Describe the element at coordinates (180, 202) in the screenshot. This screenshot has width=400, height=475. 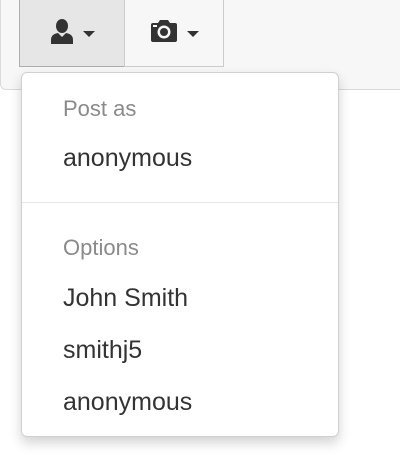
I see `menu-divider` at that location.